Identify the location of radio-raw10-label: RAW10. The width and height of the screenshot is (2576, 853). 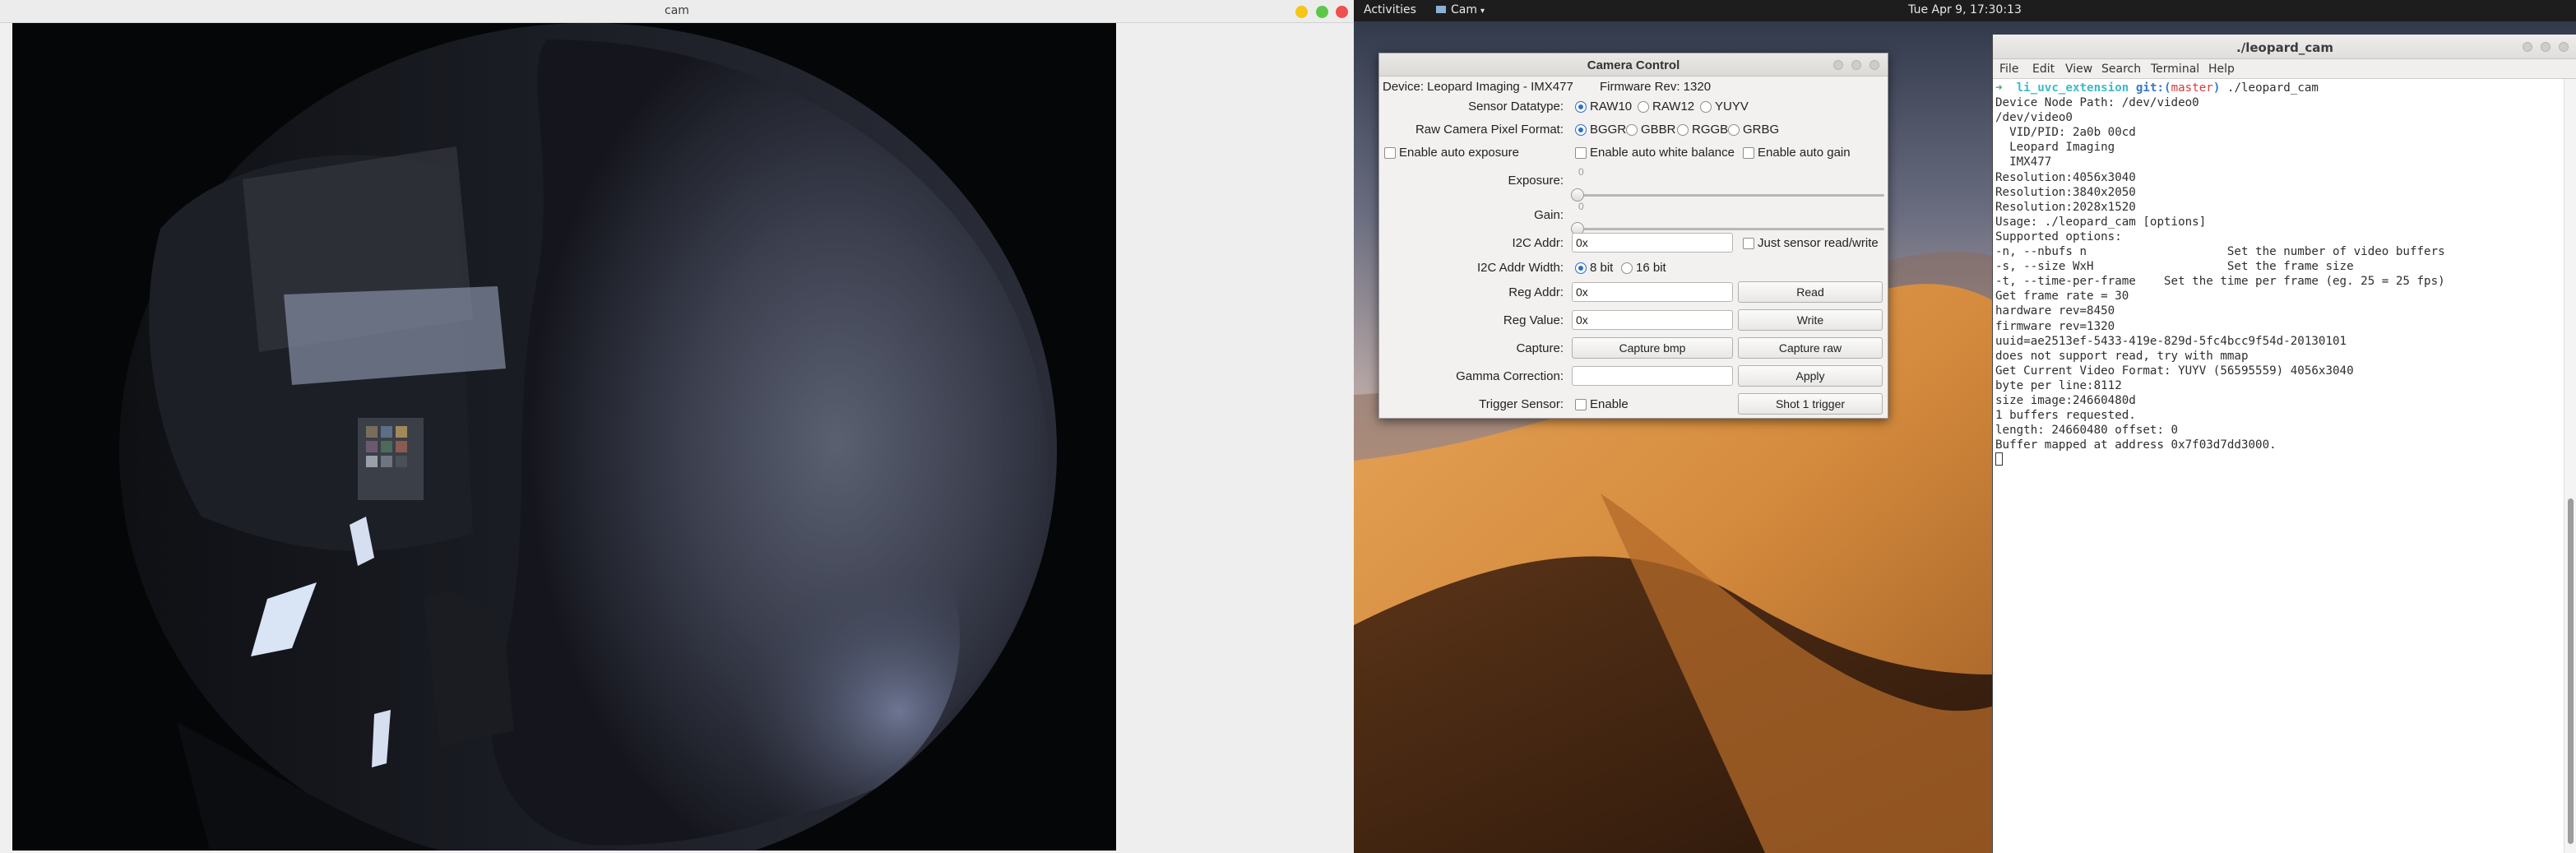
(1611, 107).